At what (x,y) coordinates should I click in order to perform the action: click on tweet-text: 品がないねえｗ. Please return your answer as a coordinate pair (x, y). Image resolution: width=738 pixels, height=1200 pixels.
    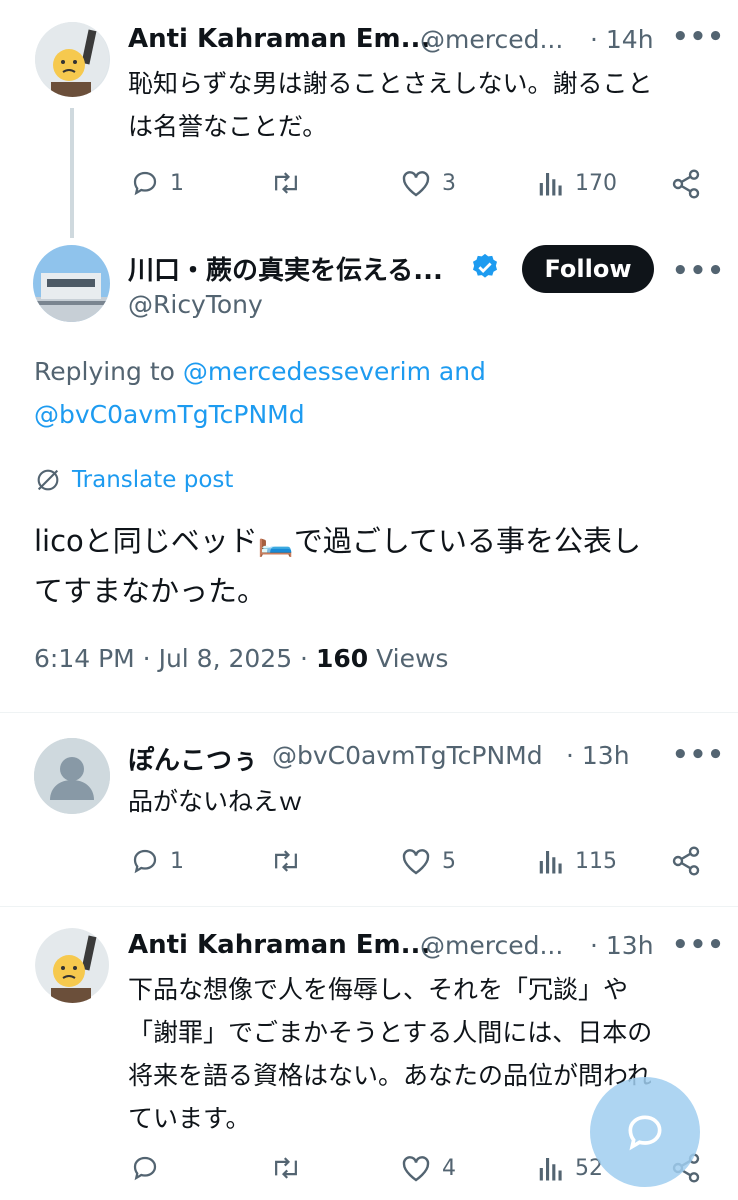
    Looking at the image, I should click on (215, 801).